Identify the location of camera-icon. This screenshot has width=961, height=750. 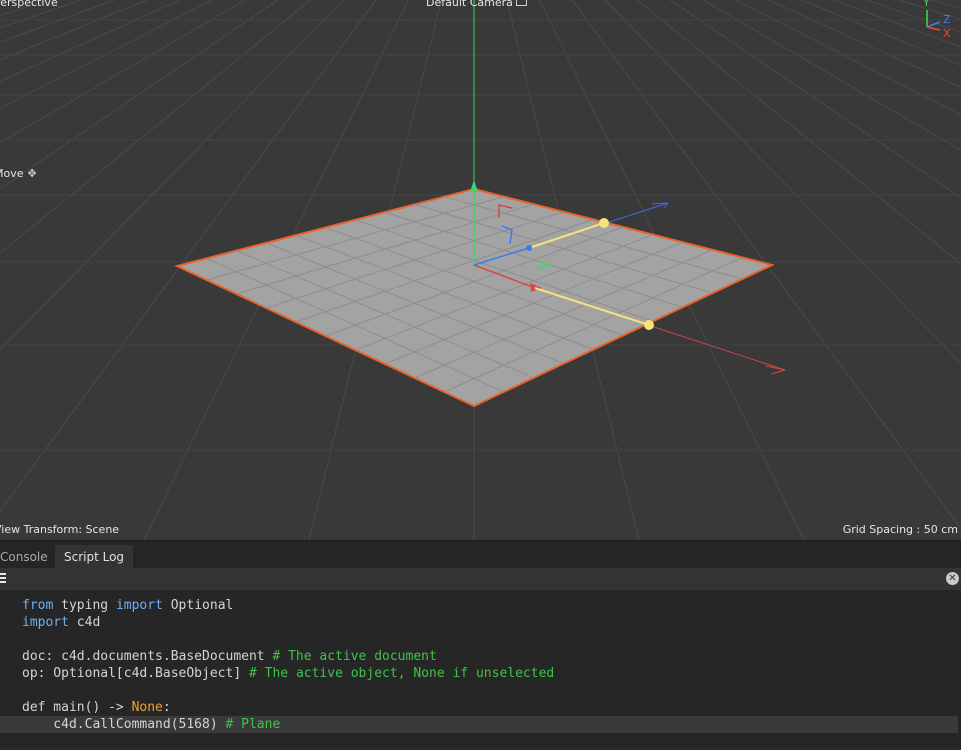
(521, 3).